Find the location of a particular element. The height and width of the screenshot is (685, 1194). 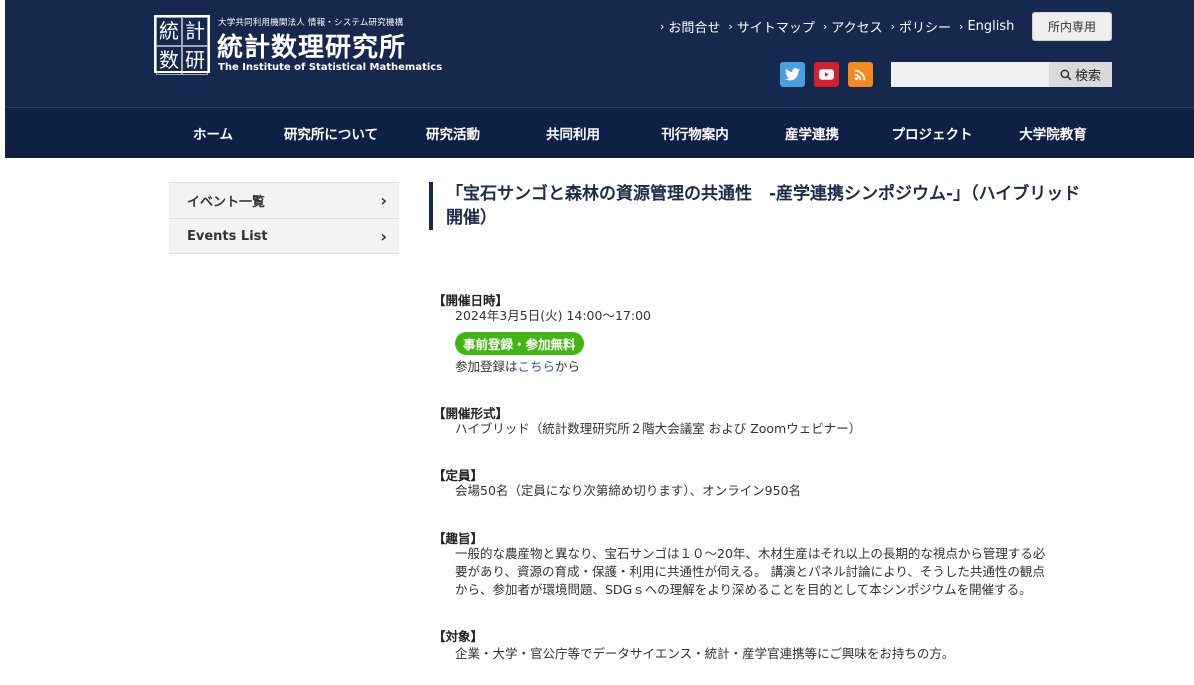

util-link-english: › English is located at coordinates (986, 26).